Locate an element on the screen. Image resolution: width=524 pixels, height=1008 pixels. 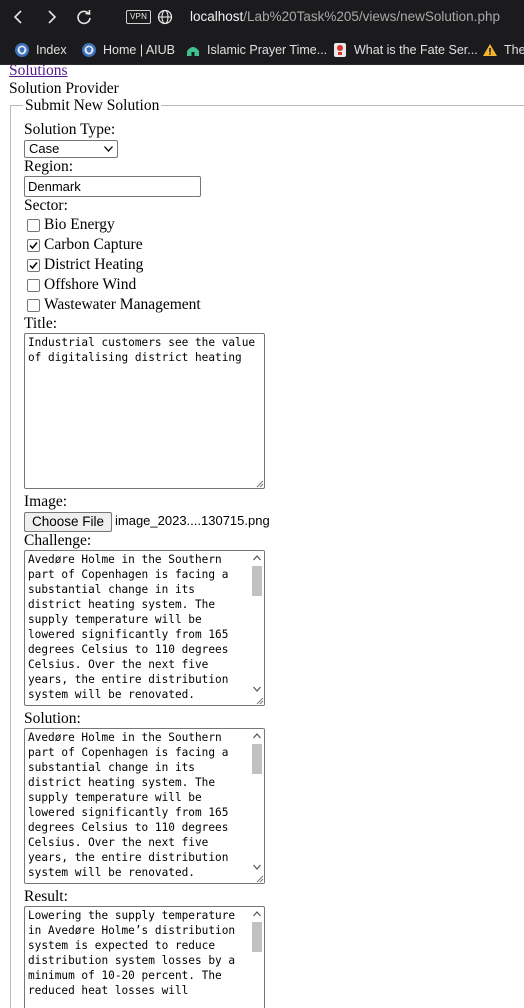
checkbox-label: Carbon Capture is located at coordinates (93, 244).